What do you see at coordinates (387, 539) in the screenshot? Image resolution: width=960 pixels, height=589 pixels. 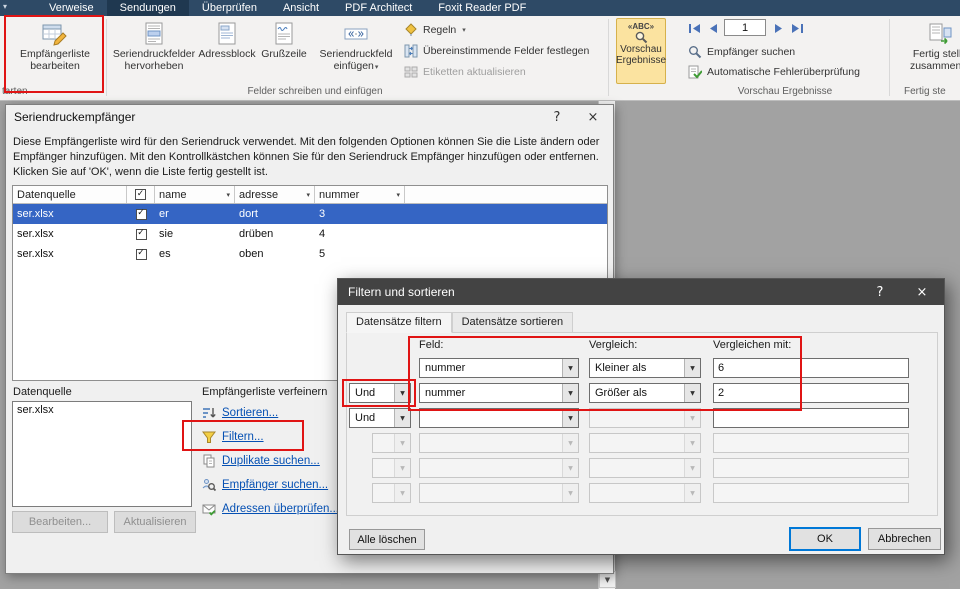 I see `clear-all-button: Alle löschen` at bounding box center [387, 539].